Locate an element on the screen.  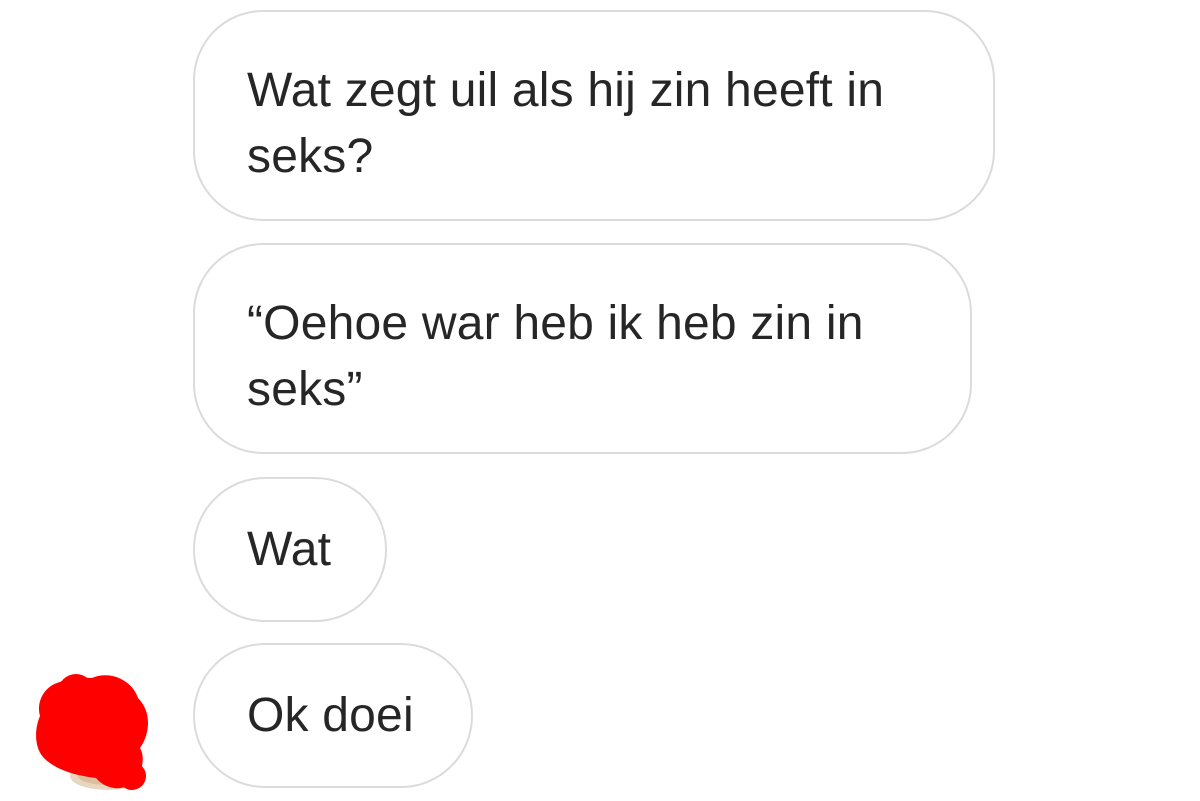
message-bubble: Wat is located at coordinates (290, 549).